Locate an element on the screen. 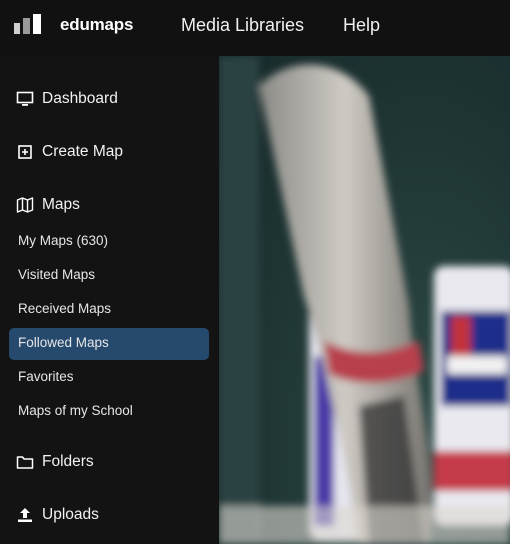  edumaps-logo-icon is located at coordinates (27, 24).